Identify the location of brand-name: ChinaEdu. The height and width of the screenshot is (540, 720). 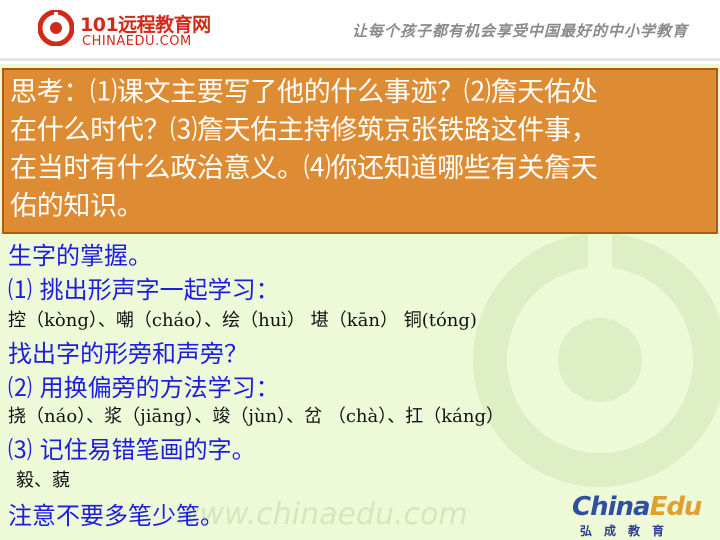
(637, 507).